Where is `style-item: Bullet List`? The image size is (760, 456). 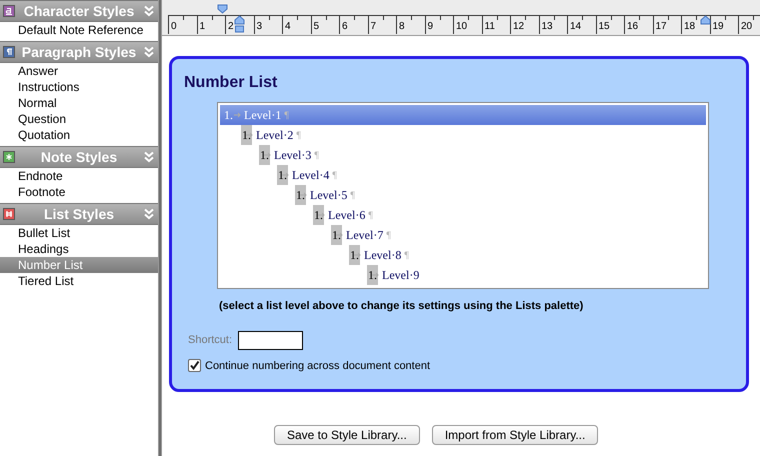
style-item: Bullet List is located at coordinates (79, 233).